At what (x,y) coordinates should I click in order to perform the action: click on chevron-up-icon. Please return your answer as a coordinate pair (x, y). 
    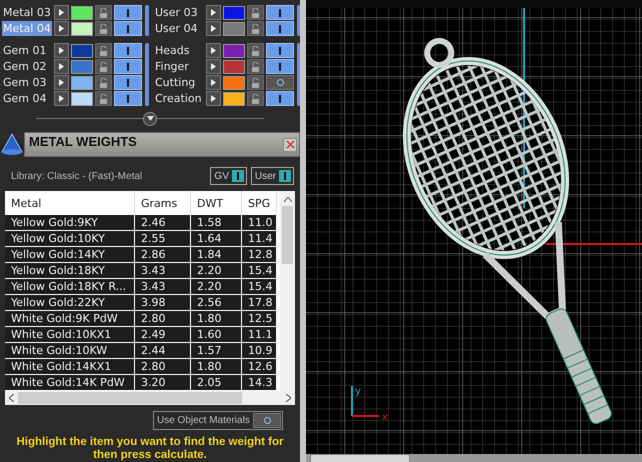
    Looking at the image, I should click on (288, 199).